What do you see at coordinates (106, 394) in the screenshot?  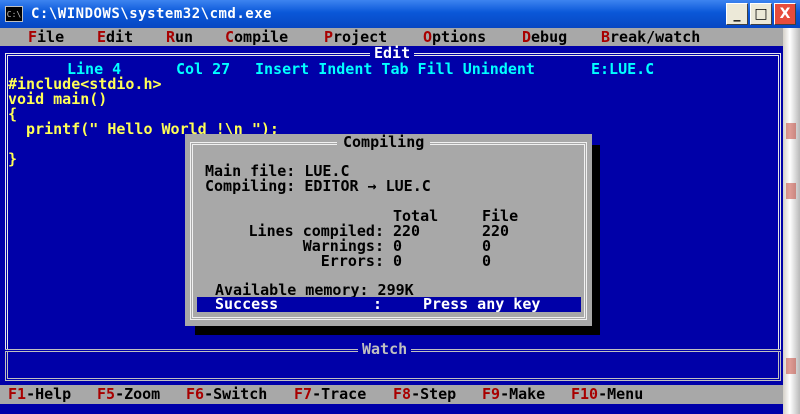 I see `fkey-code: F5` at bounding box center [106, 394].